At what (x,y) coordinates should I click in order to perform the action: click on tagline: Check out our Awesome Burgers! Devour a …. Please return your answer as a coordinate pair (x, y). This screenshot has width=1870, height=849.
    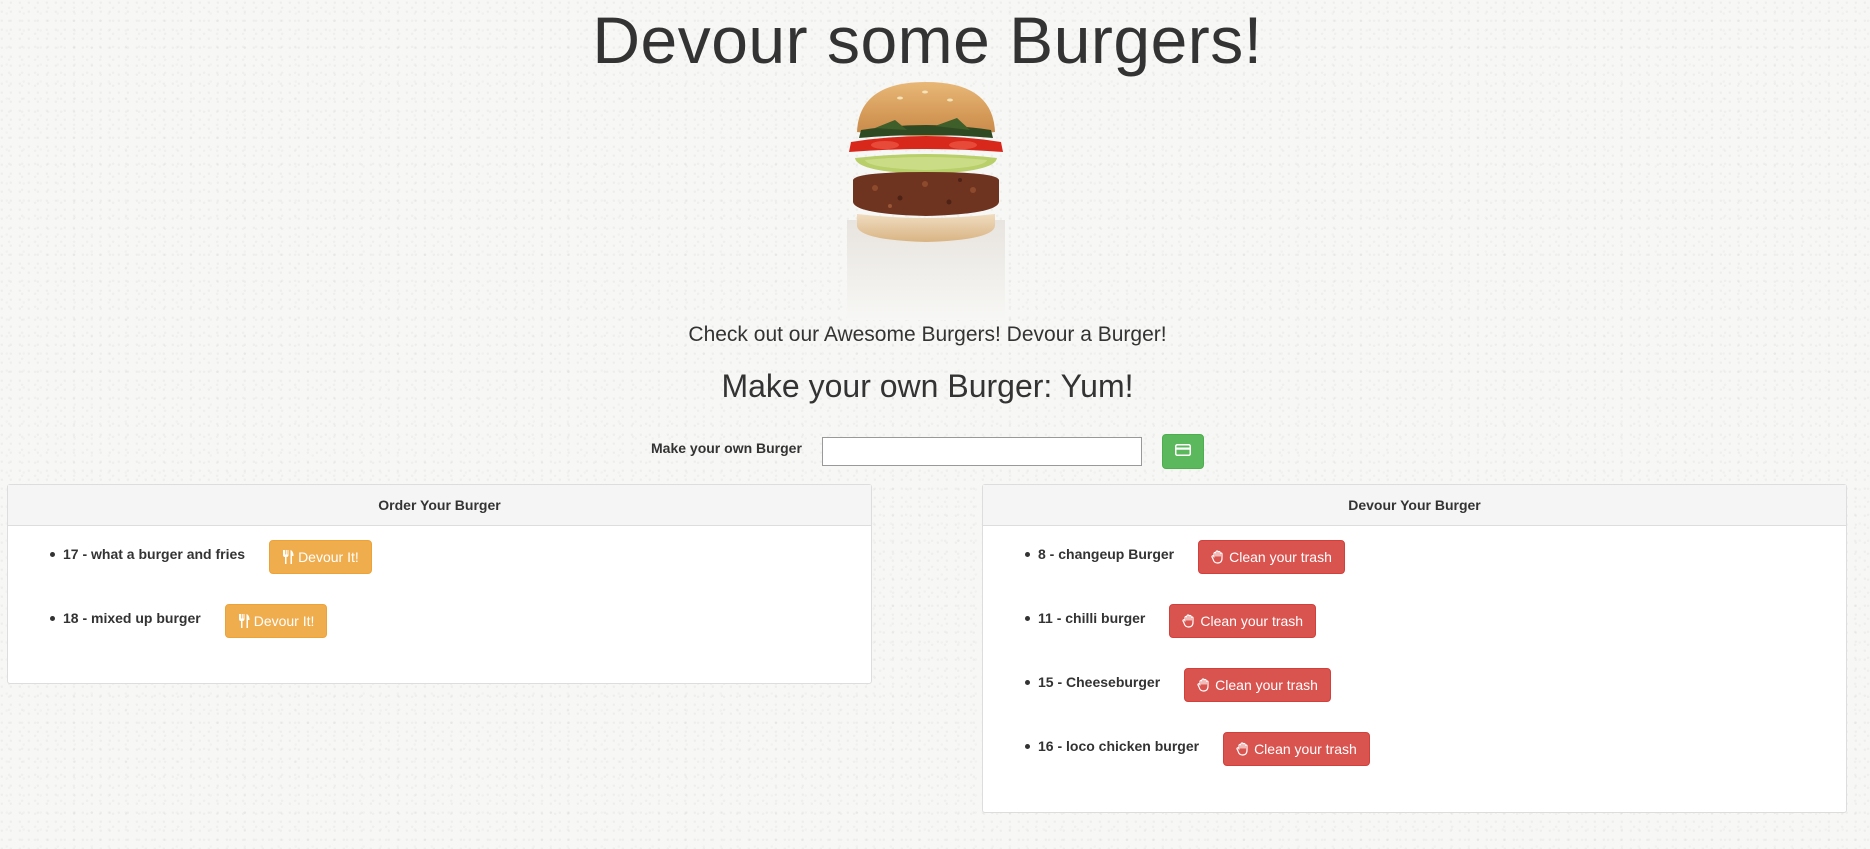
    Looking at the image, I should click on (927, 334).